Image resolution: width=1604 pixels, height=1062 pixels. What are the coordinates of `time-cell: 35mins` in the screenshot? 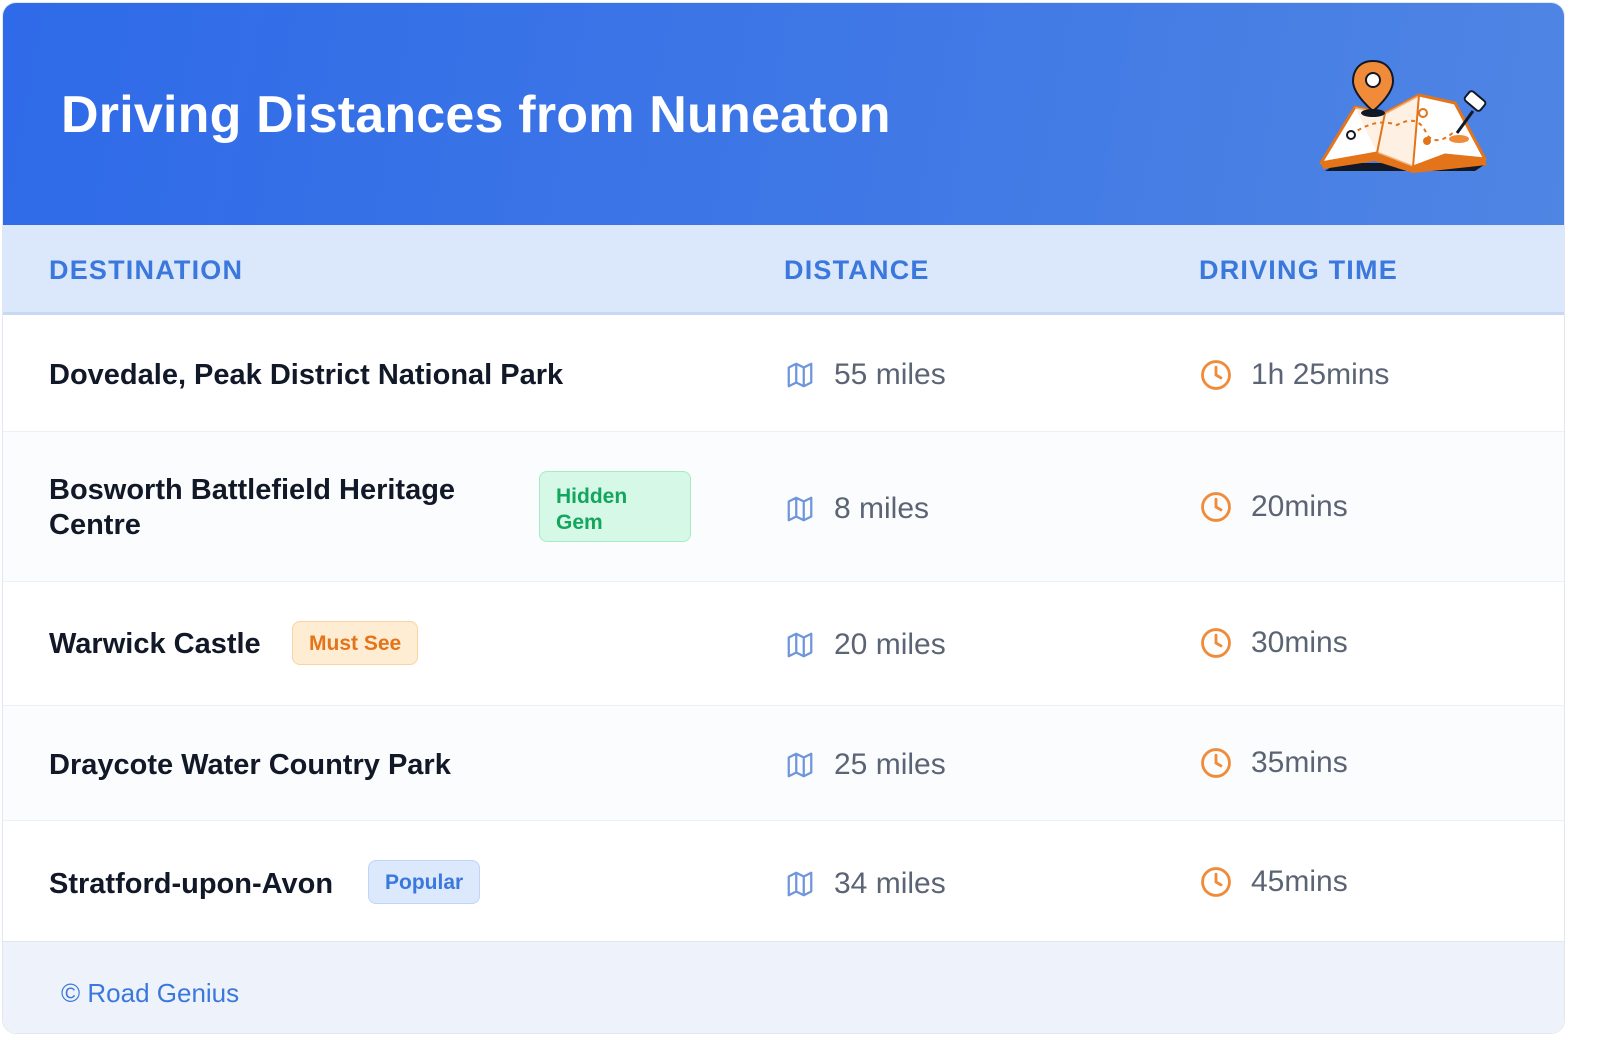 It's located at (1273, 763).